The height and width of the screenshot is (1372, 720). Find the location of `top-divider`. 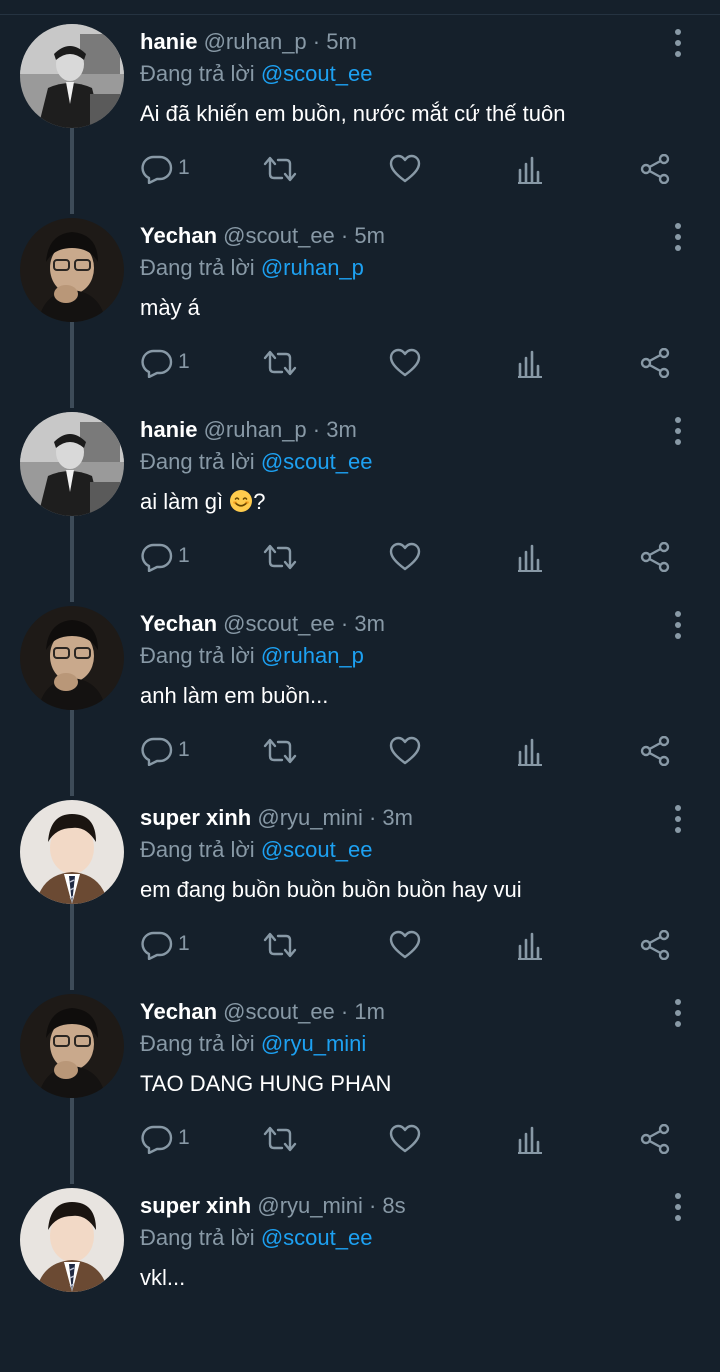

top-divider is located at coordinates (360, 7).